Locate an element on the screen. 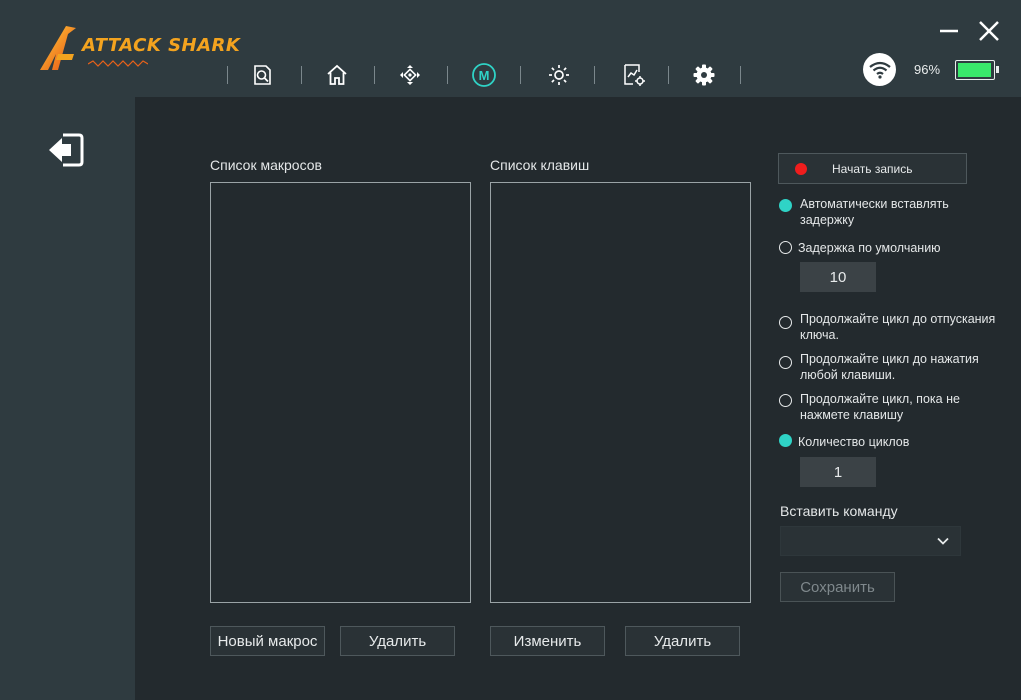  delete-key-button: Удалить is located at coordinates (682, 641).